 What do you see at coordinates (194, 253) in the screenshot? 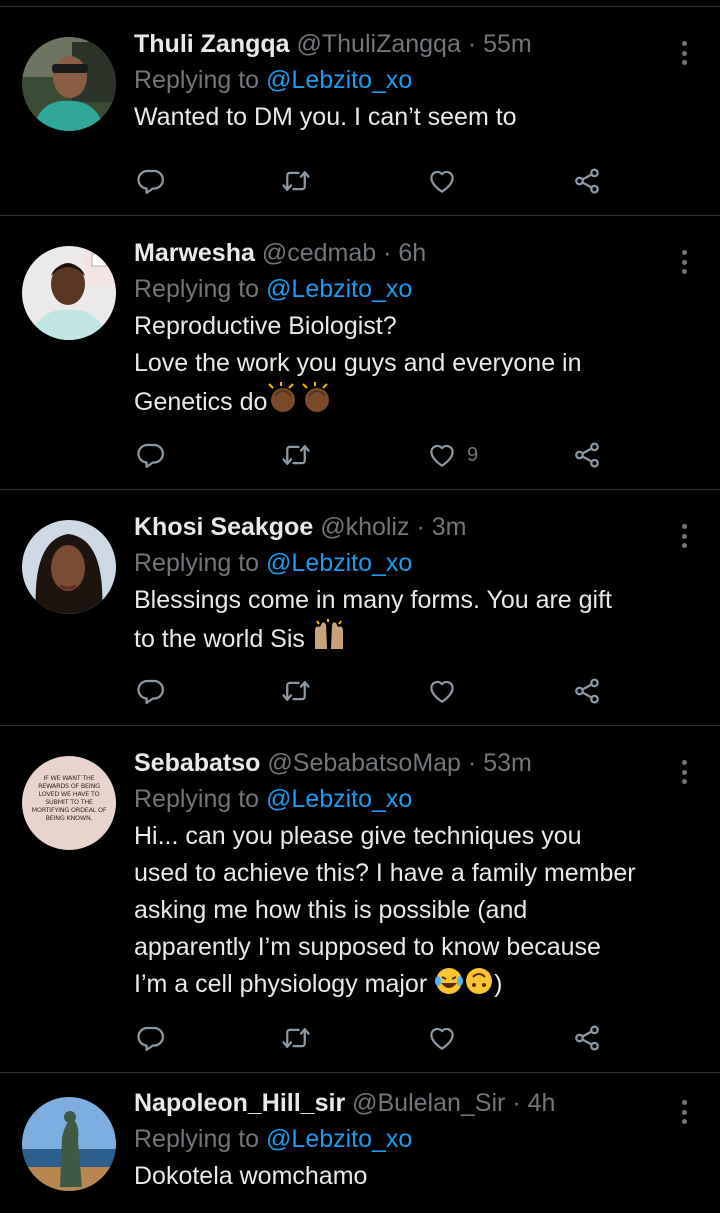
I see `display-name: Marwesha` at bounding box center [194, 253].